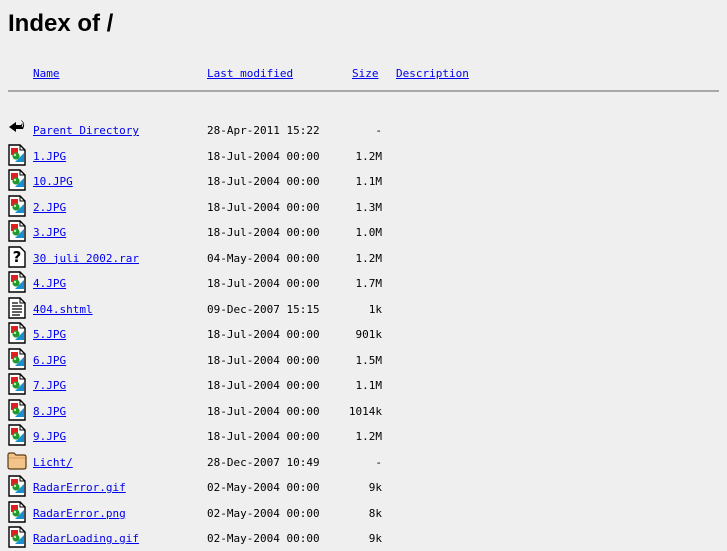  I want to click on last-modified: 28-Apr-2011 15:22, so click(263, 130).